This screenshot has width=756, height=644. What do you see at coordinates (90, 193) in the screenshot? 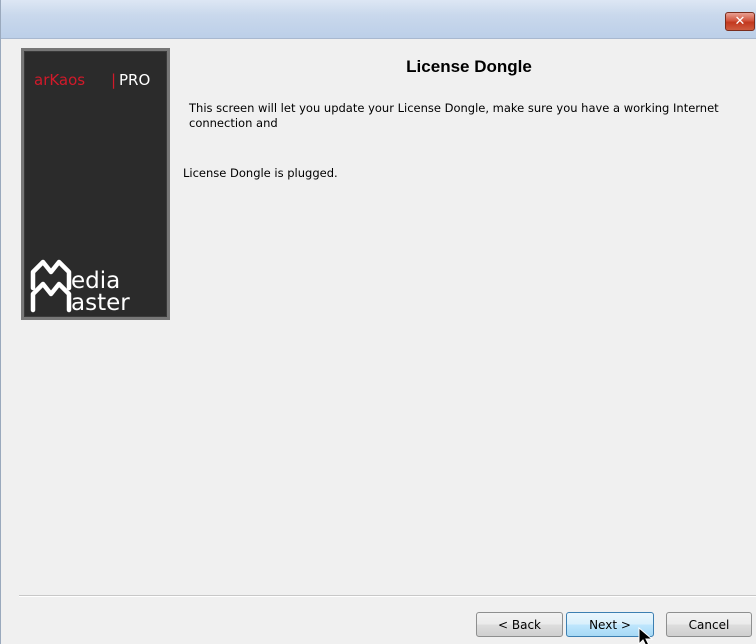
I see `logo-graphic: arKaos | PRO edia aster` at bounding box center [90, 193].